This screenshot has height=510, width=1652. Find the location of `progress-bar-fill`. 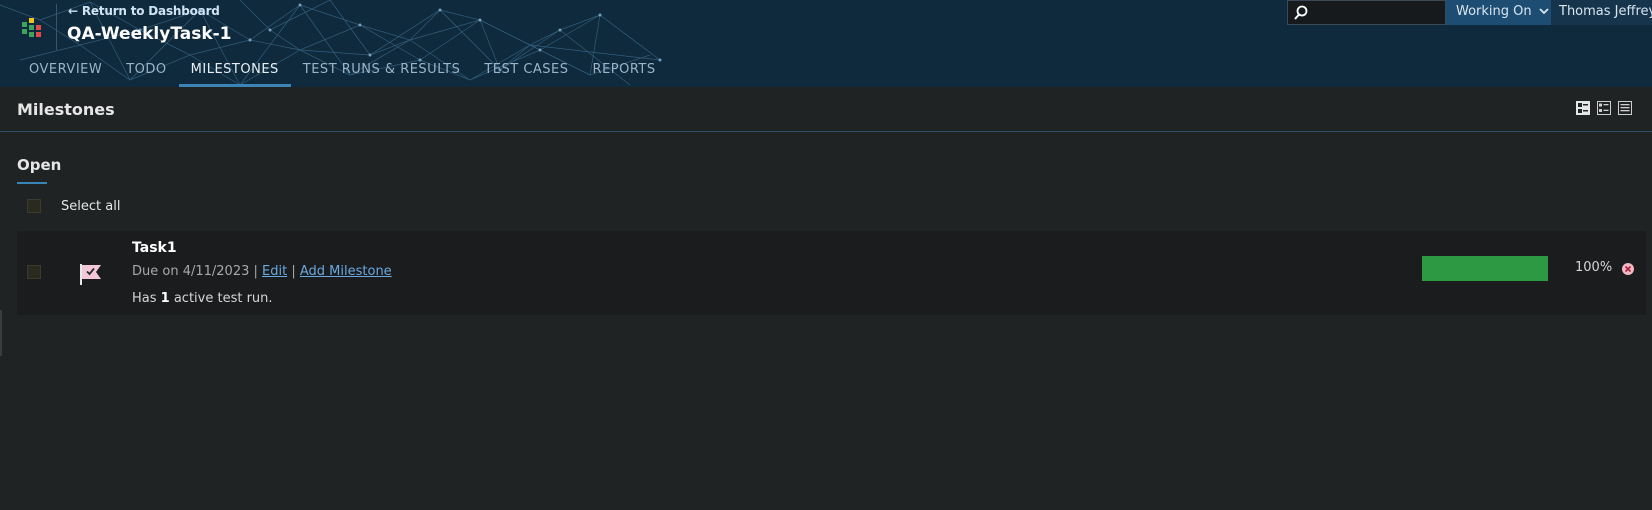

progress-bar-fill is located at coordinates (1485, 268).